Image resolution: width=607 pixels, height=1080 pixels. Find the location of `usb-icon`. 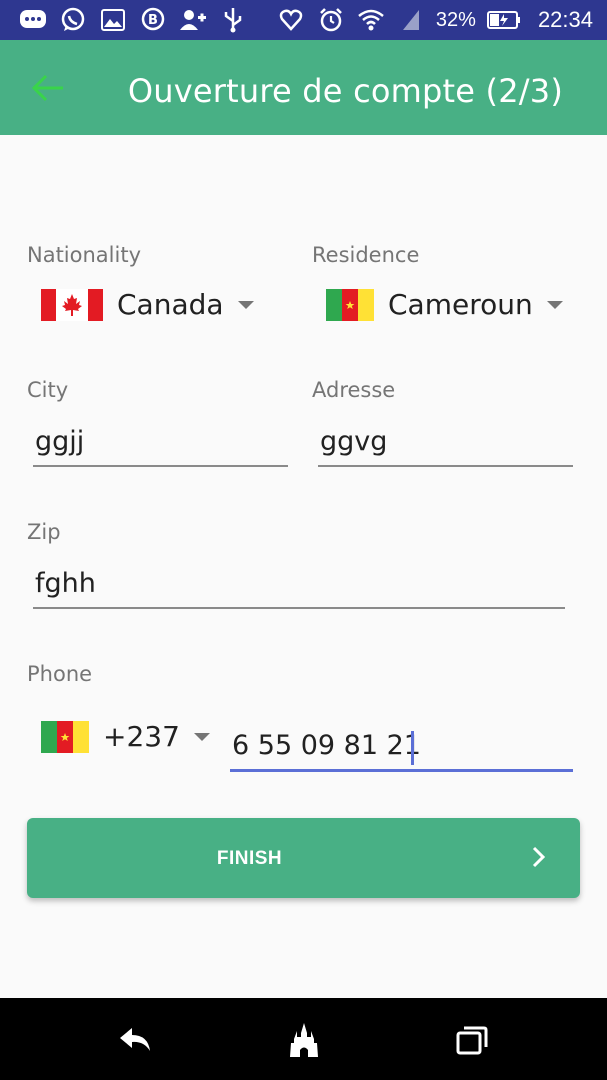

usb-icon is located at coordinates (233, 20).